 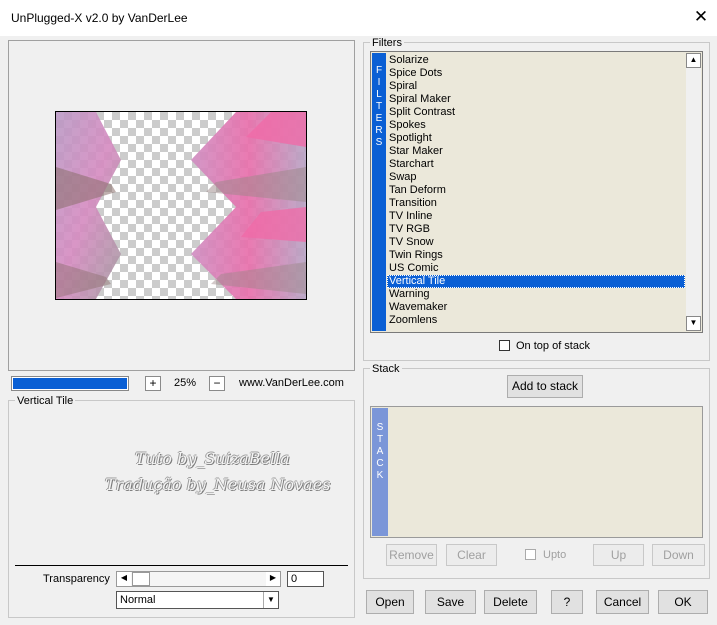 I want to click on save-button: Save, so click(x=450, y=602).